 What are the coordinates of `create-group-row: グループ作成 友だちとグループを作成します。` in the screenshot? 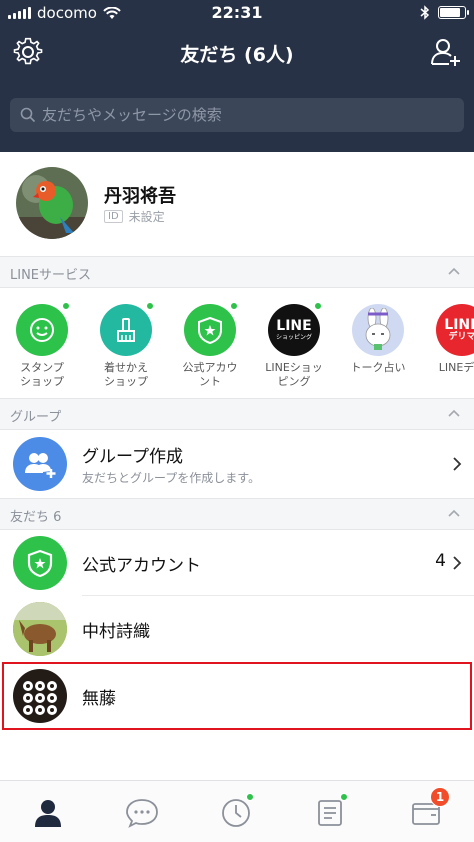 It's located at (237, 464).